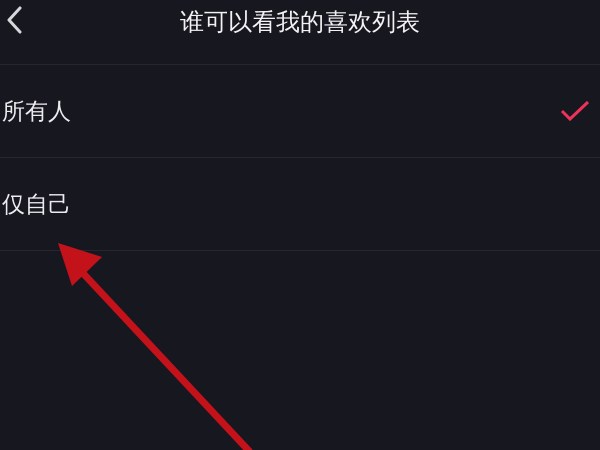 Image resolution: width=600 pixels, height=450 pixels. Describe the element at coordinates (14, 20) in the screenshot. I see `back-icon` at that location.